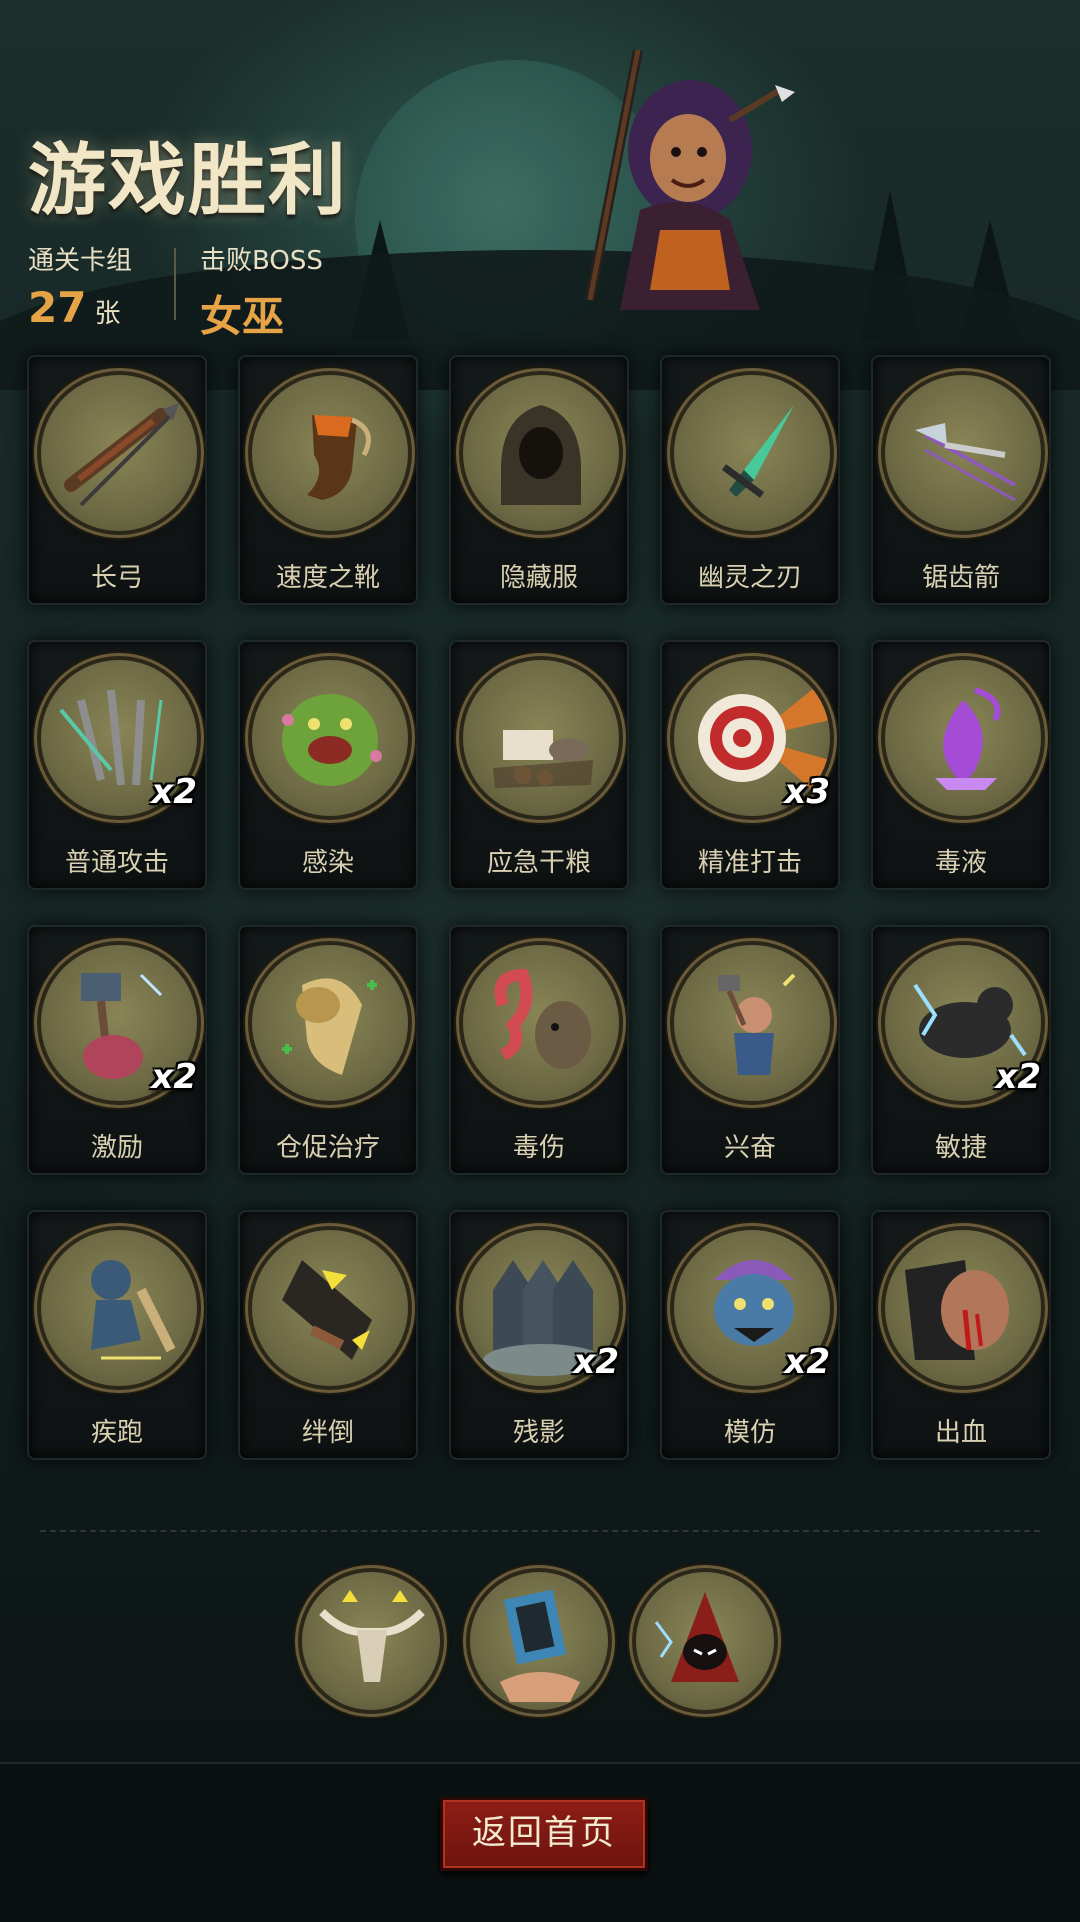 Image resolution: width=1080 pixels, height=1922 pixels. Describe the element at coordinates (261, 261) in the screenshot. I see `boss-label: 击败BOSS` at that location.